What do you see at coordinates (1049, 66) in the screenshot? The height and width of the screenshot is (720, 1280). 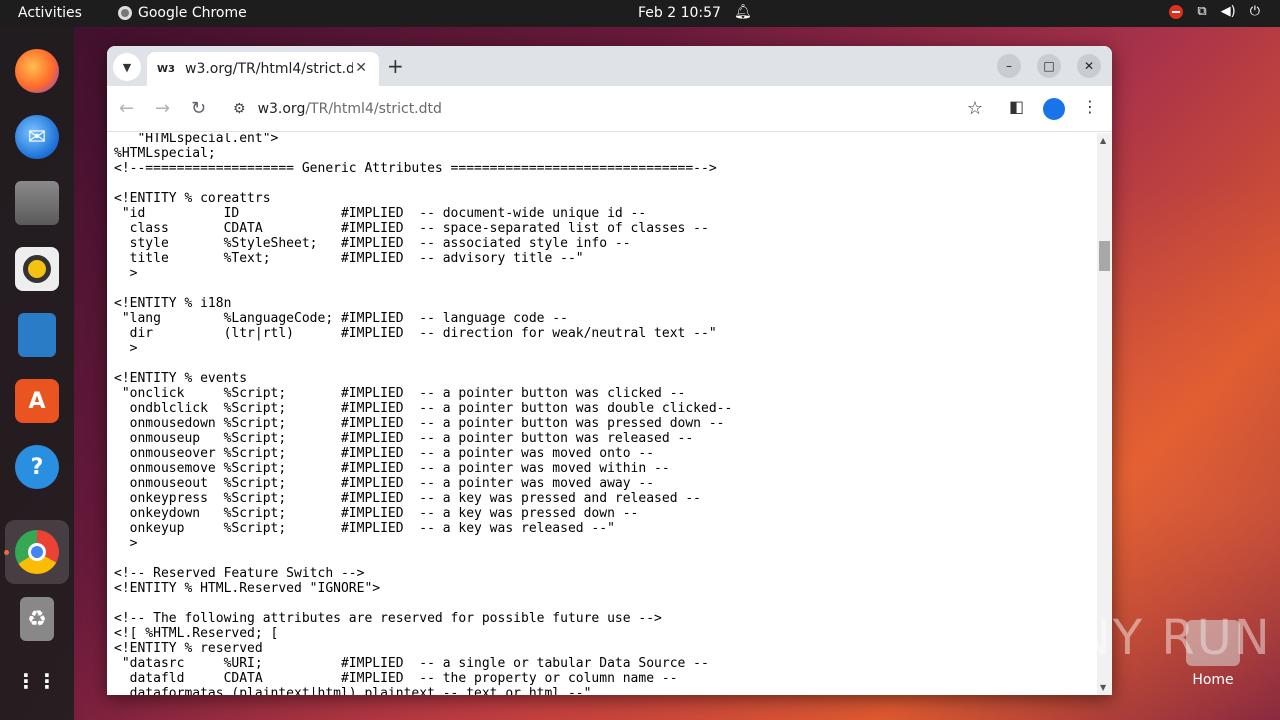 I see `maximize-button: □` at bounding box center [1049, 66].